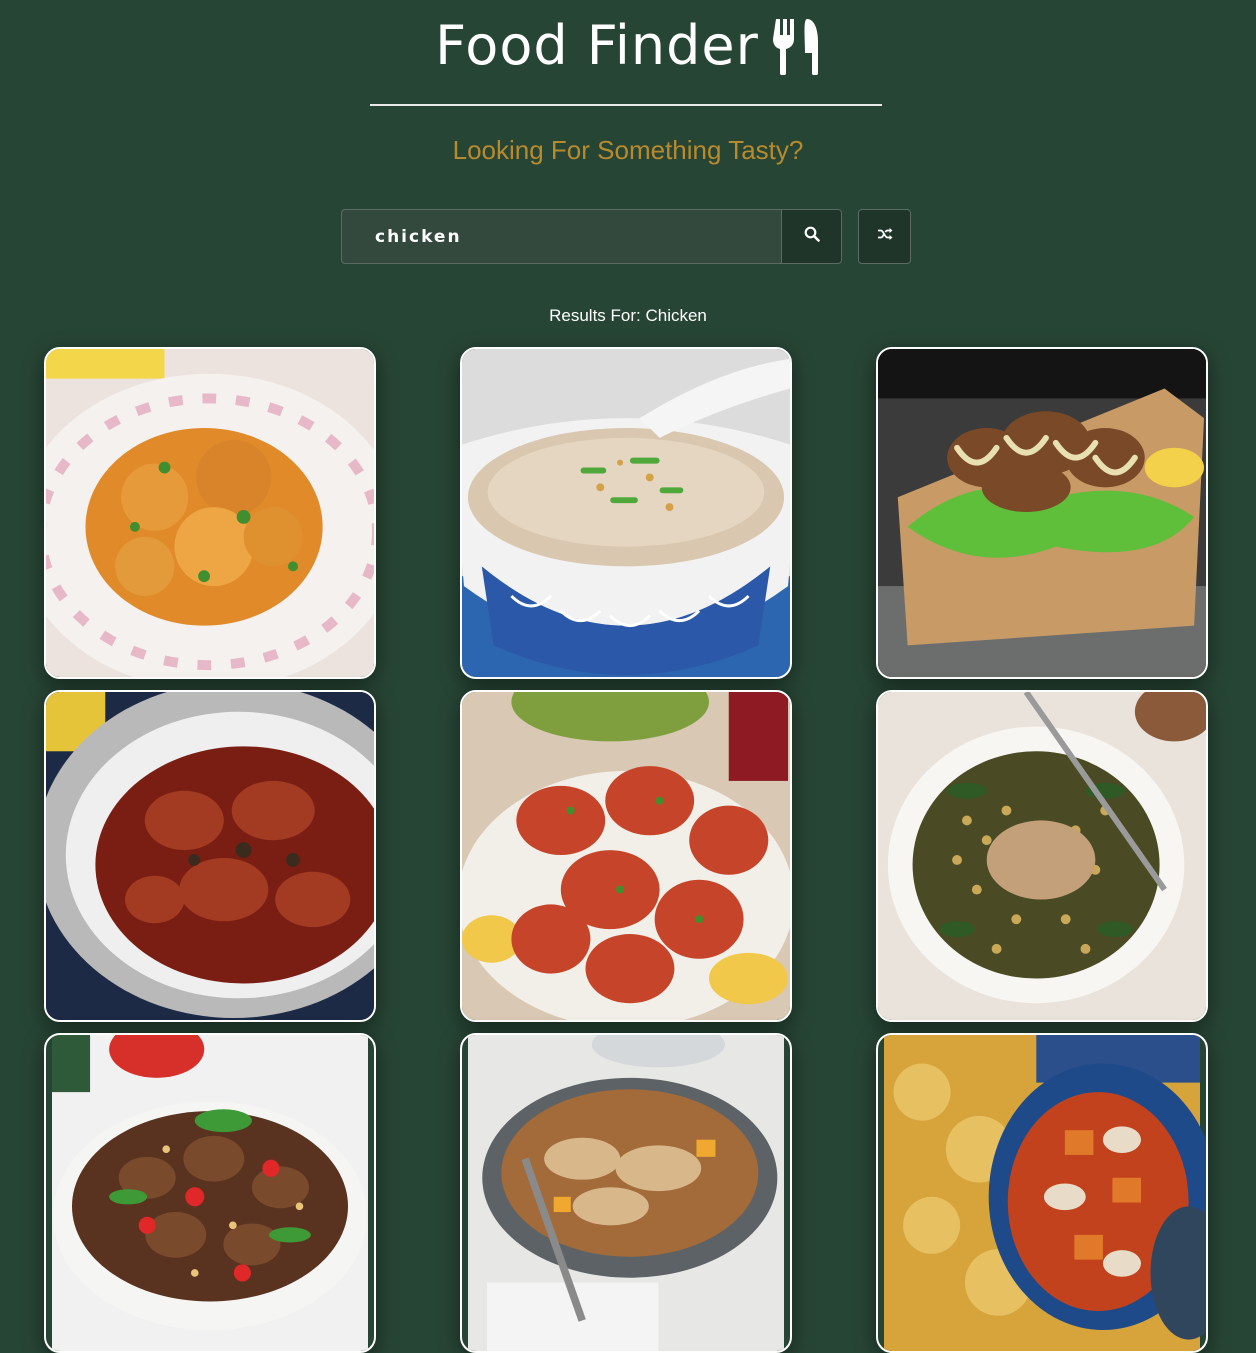  I want to click on title-row: Food Finder, so click(628, 46).